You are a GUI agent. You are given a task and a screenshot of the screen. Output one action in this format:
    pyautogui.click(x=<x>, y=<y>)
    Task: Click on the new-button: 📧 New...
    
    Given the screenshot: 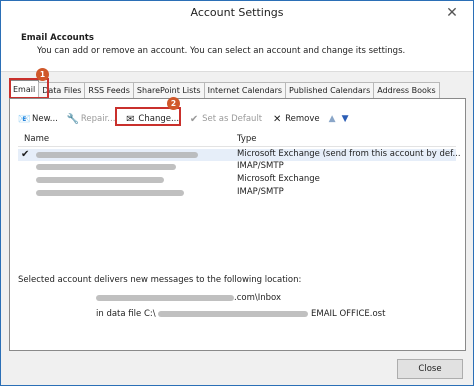 What is the action you would take?
    pyautogui.click(x=38, y=119)
    